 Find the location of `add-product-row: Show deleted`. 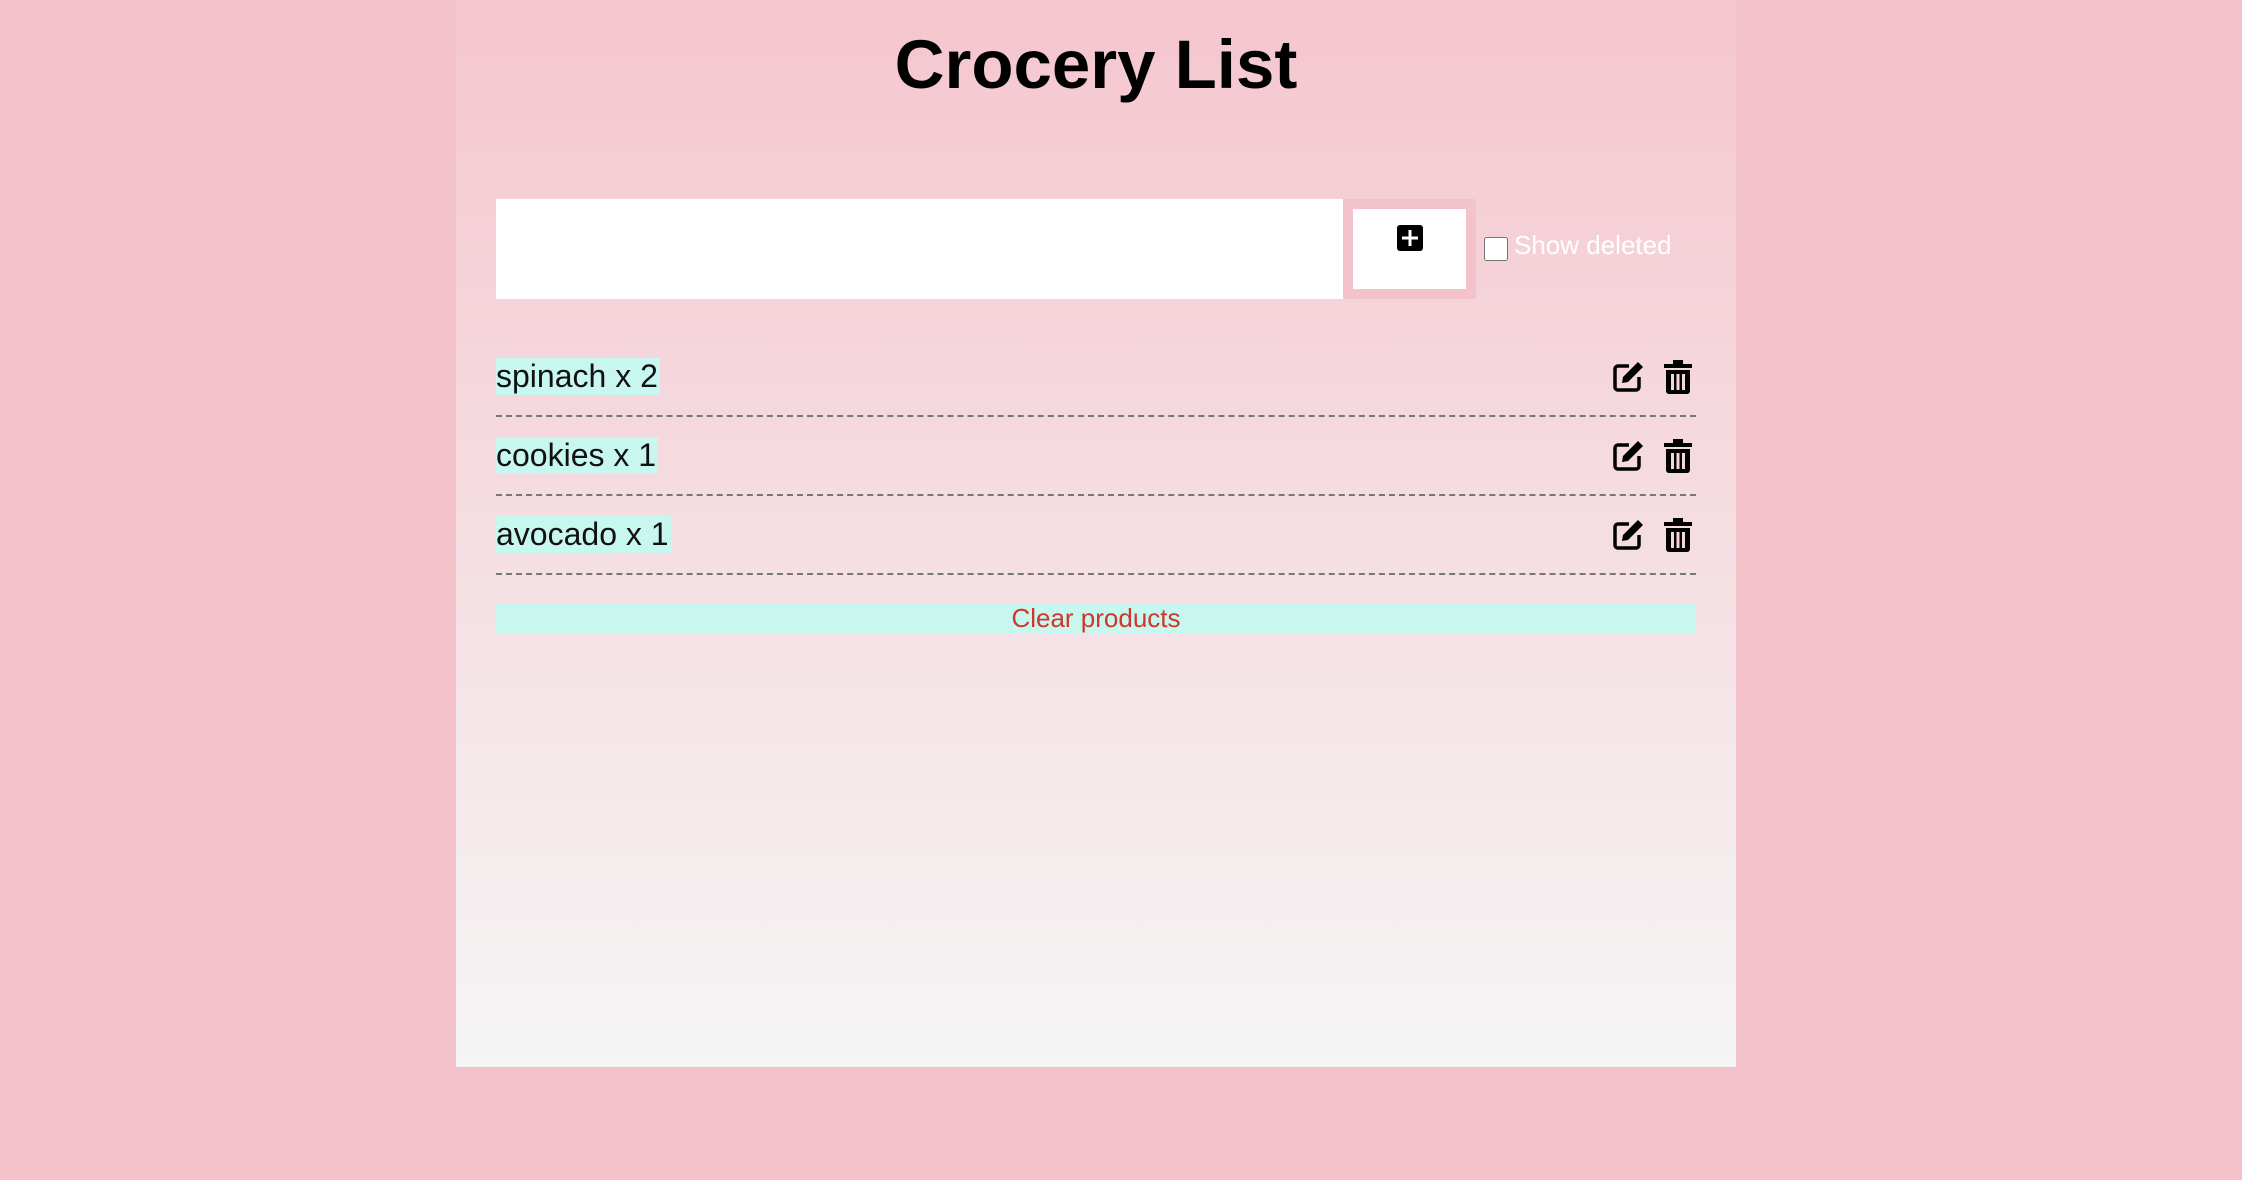

add-product-row: Show deleted is located at coordinates (1084, 249).